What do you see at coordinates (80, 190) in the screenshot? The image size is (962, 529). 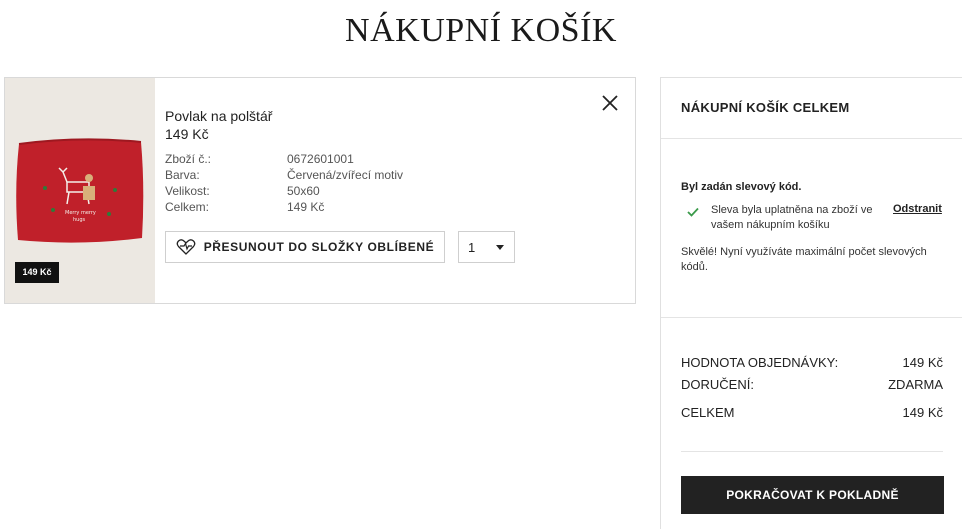 I see `product-image: Merry merry hugs 149 Kč` at bounding box center [80, 190].